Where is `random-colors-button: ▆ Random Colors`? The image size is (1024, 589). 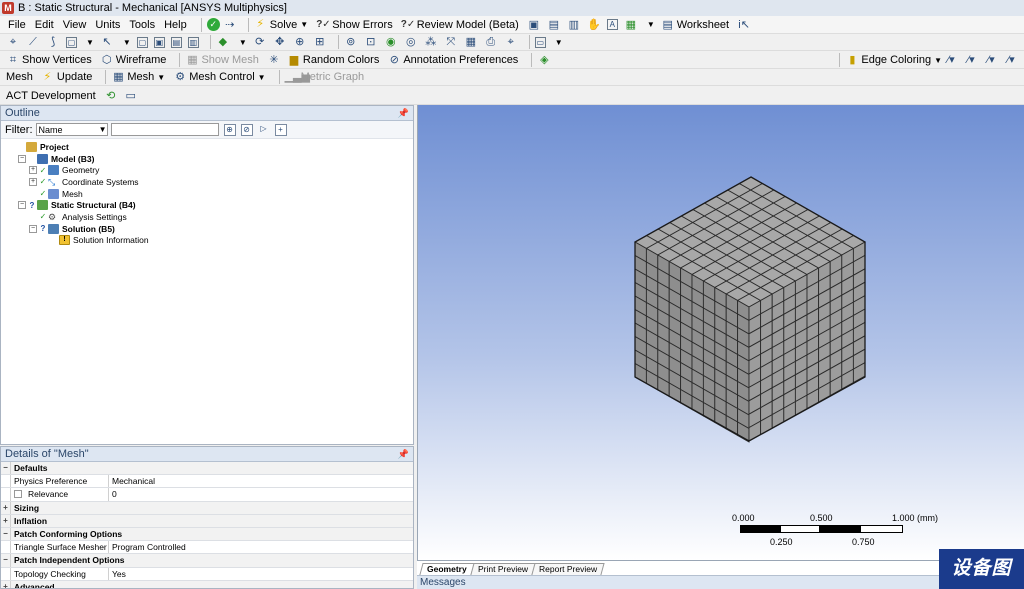
random-colors-button: ▆ Random Colors is located at coordinates (333, 60).